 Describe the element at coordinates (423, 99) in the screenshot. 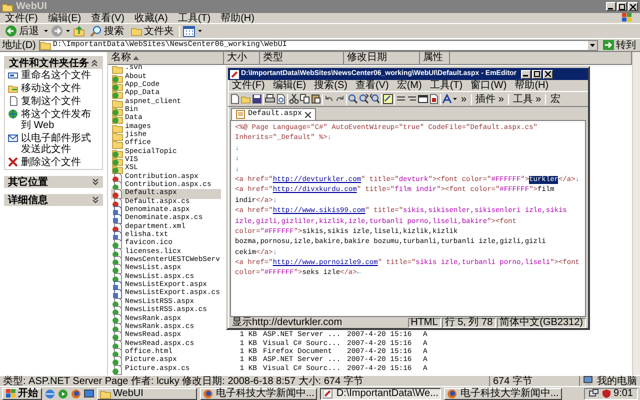

I see `window-icon` at that location.